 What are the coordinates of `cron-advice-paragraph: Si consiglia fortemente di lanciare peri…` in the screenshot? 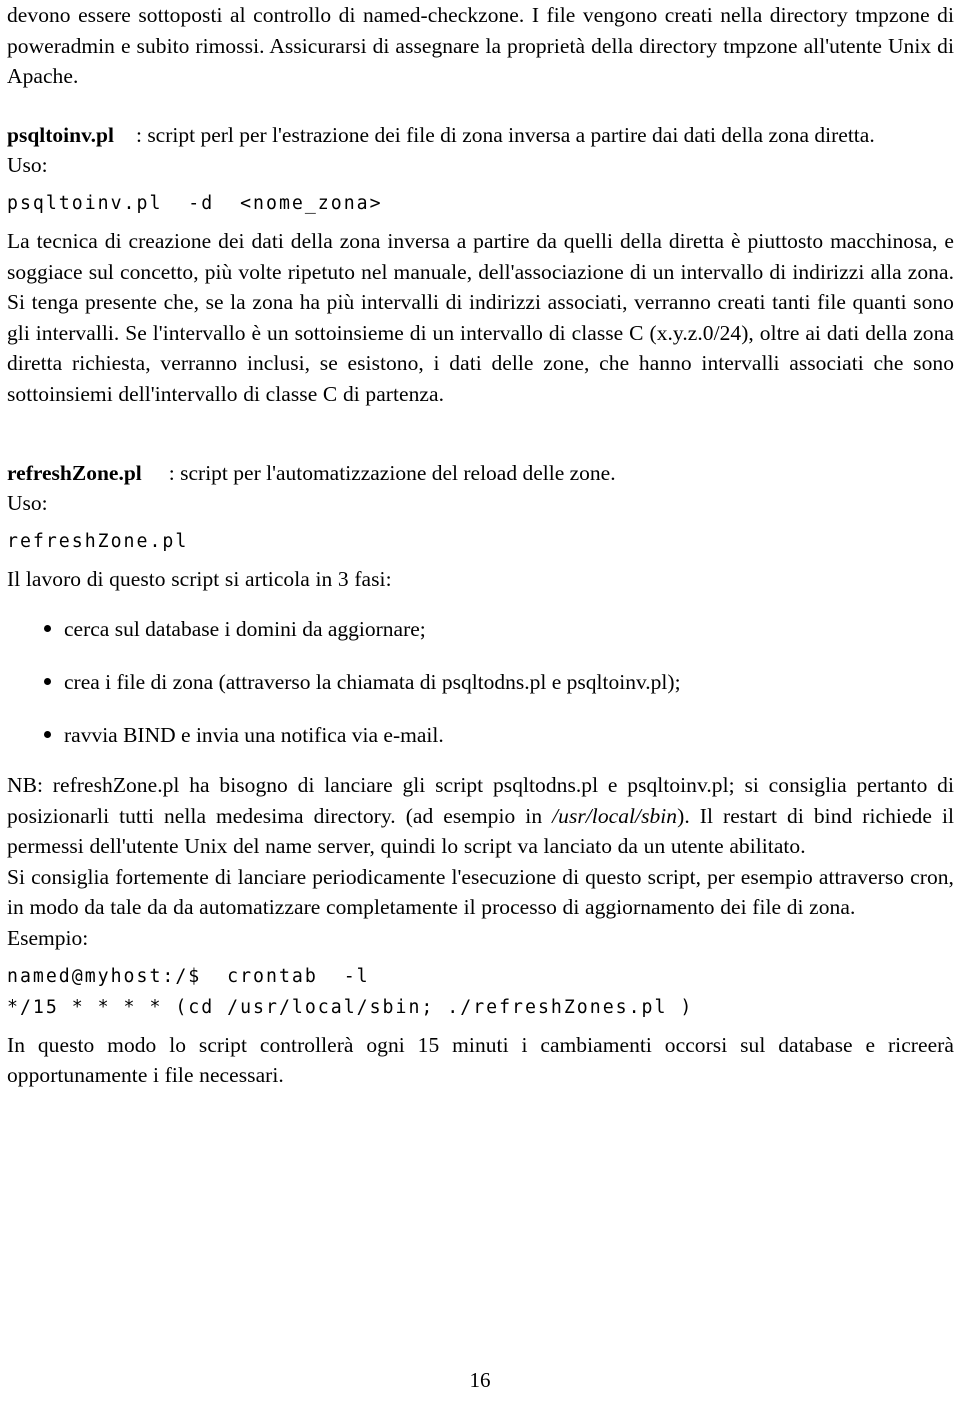 It's located at (480, 892).